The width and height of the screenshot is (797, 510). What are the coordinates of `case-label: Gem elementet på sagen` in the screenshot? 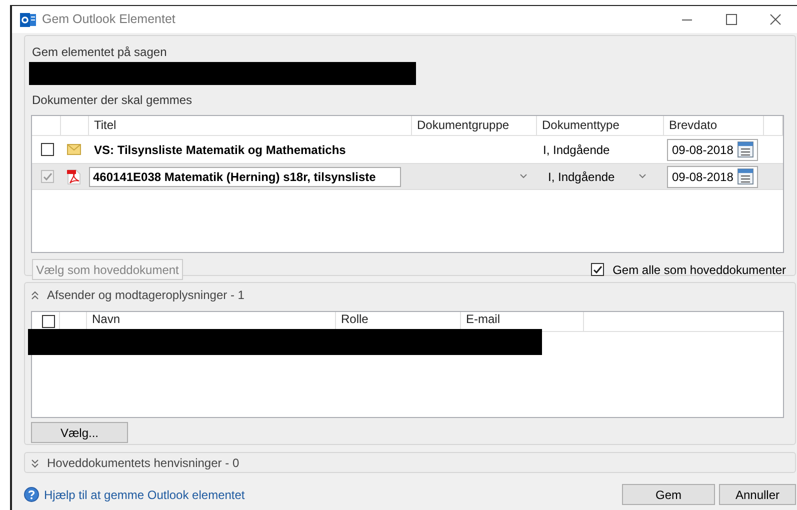 It's located at (100, 52).